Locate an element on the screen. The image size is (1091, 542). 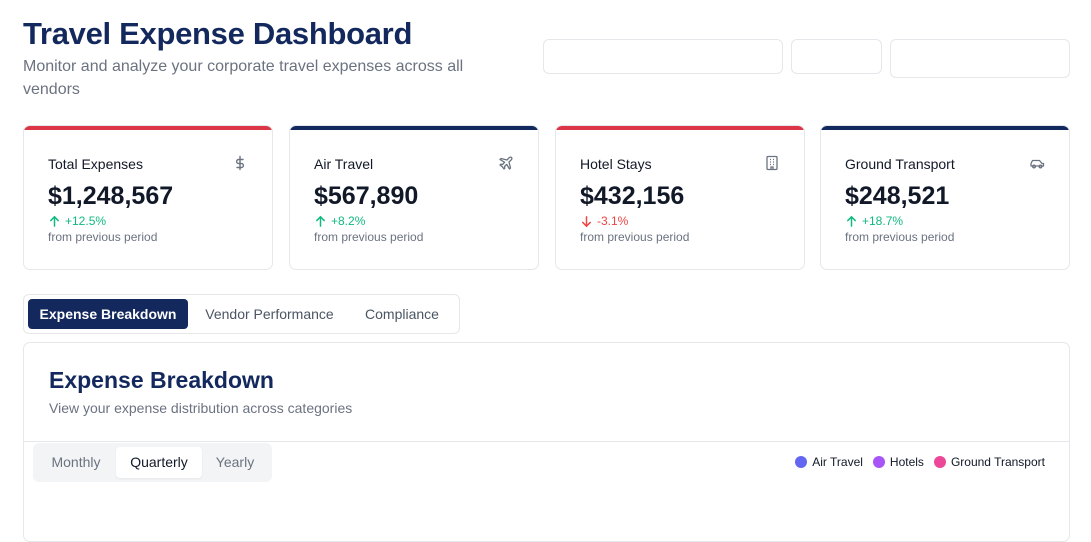
period-toggle: Monthly Quarterly Yearly is located at coordinates (152, 462).